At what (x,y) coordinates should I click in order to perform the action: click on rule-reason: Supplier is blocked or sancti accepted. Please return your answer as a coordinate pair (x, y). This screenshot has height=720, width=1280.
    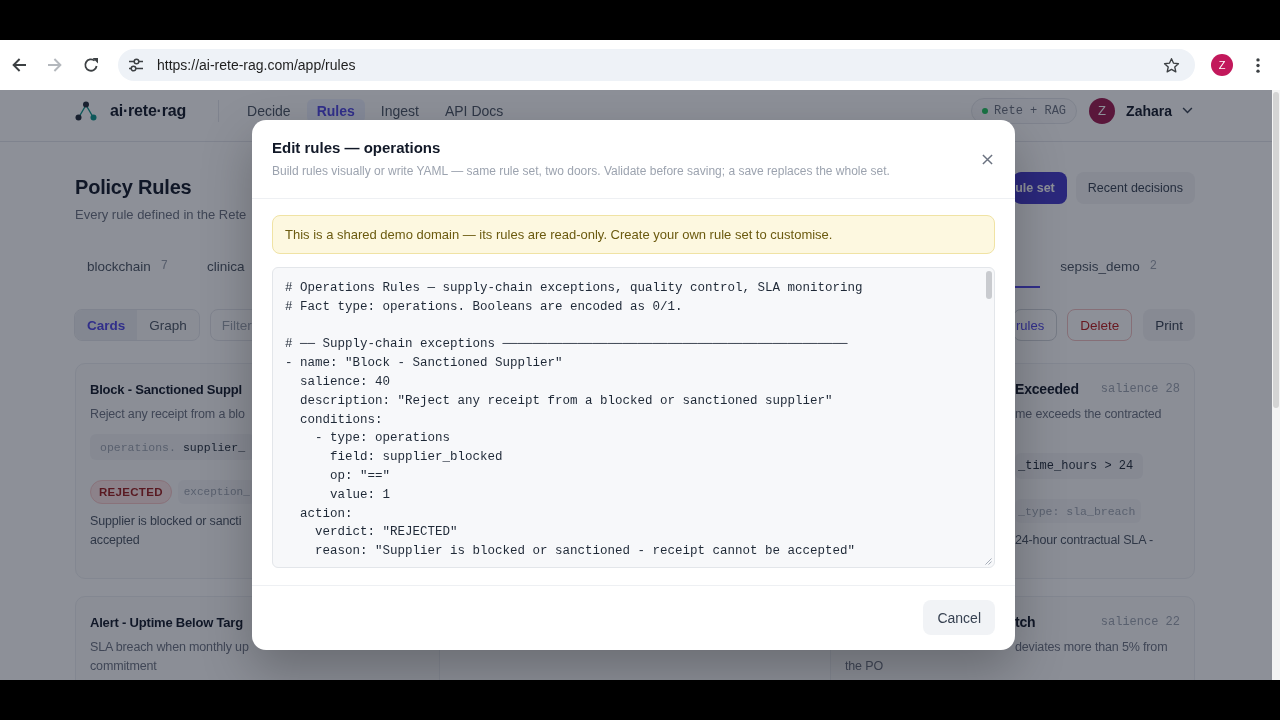
    Looking at the image, I should click on (166, 531).